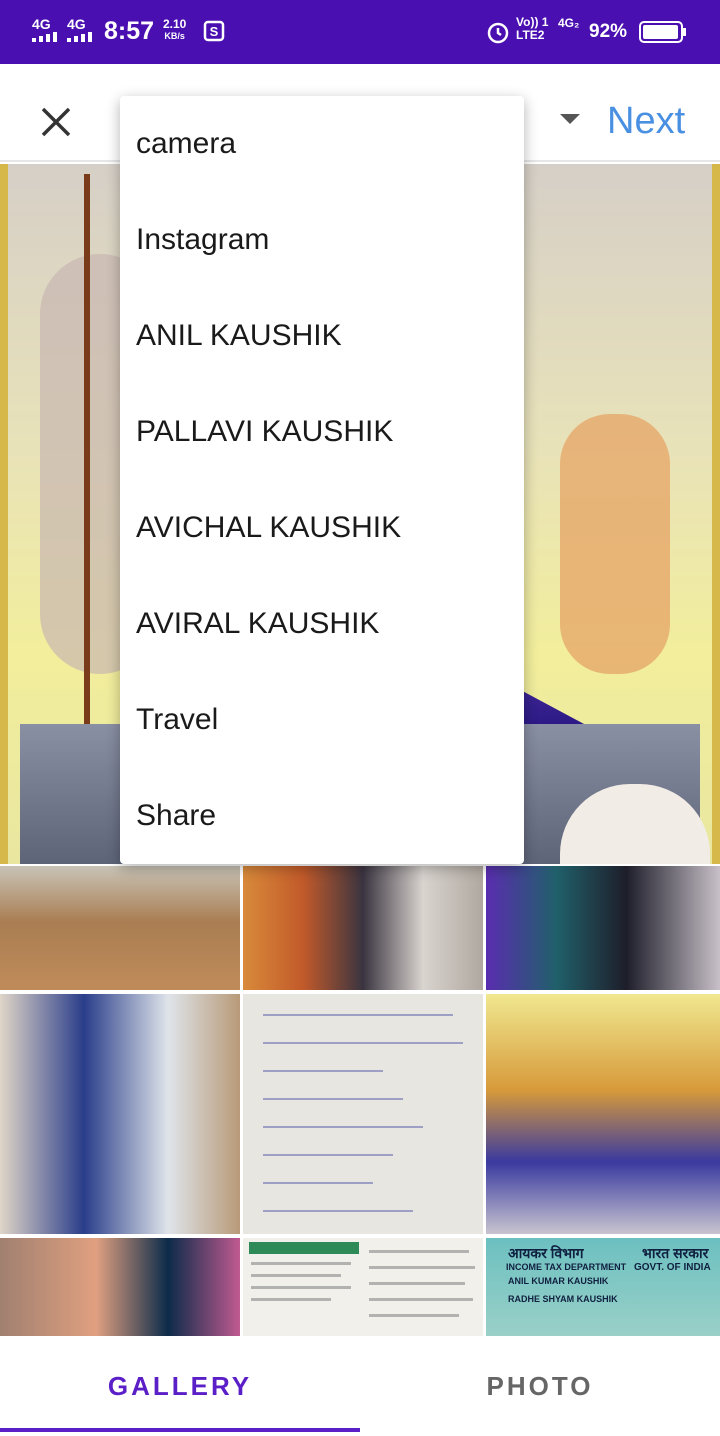  What do you see at coordinates (322, 336) in the screenshot?
I see `menu-item-anil-kaushik: ANIL KAUSHIK` at bounding box center [322, 336].